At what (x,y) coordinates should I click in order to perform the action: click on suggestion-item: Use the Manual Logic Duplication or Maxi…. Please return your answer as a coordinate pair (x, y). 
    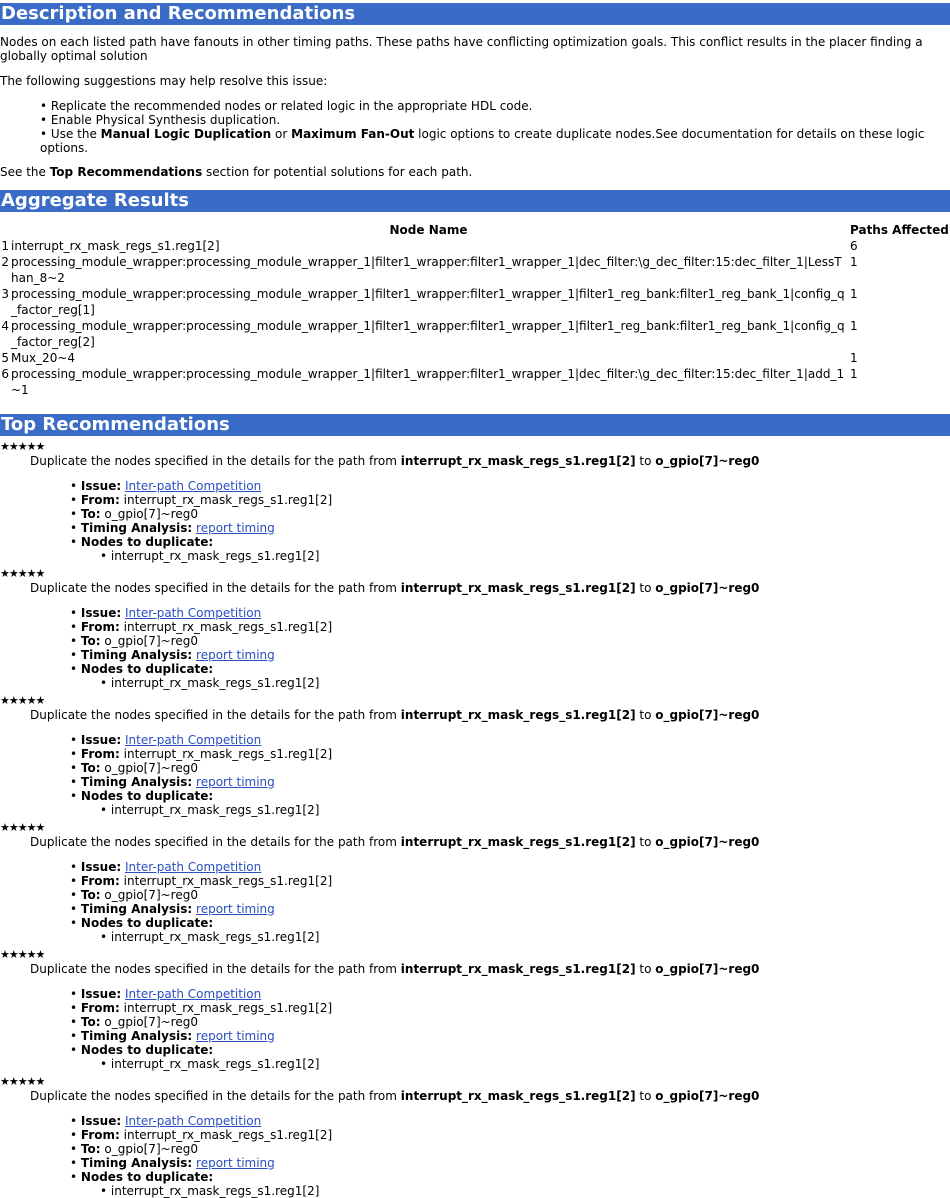
    Looking at the image, I should click on (495, 141).